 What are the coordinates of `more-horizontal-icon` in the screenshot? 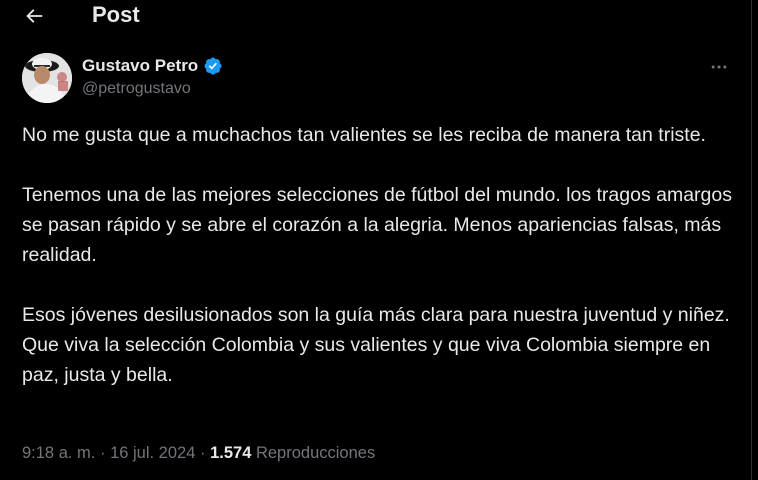 It's located at (719, 67).